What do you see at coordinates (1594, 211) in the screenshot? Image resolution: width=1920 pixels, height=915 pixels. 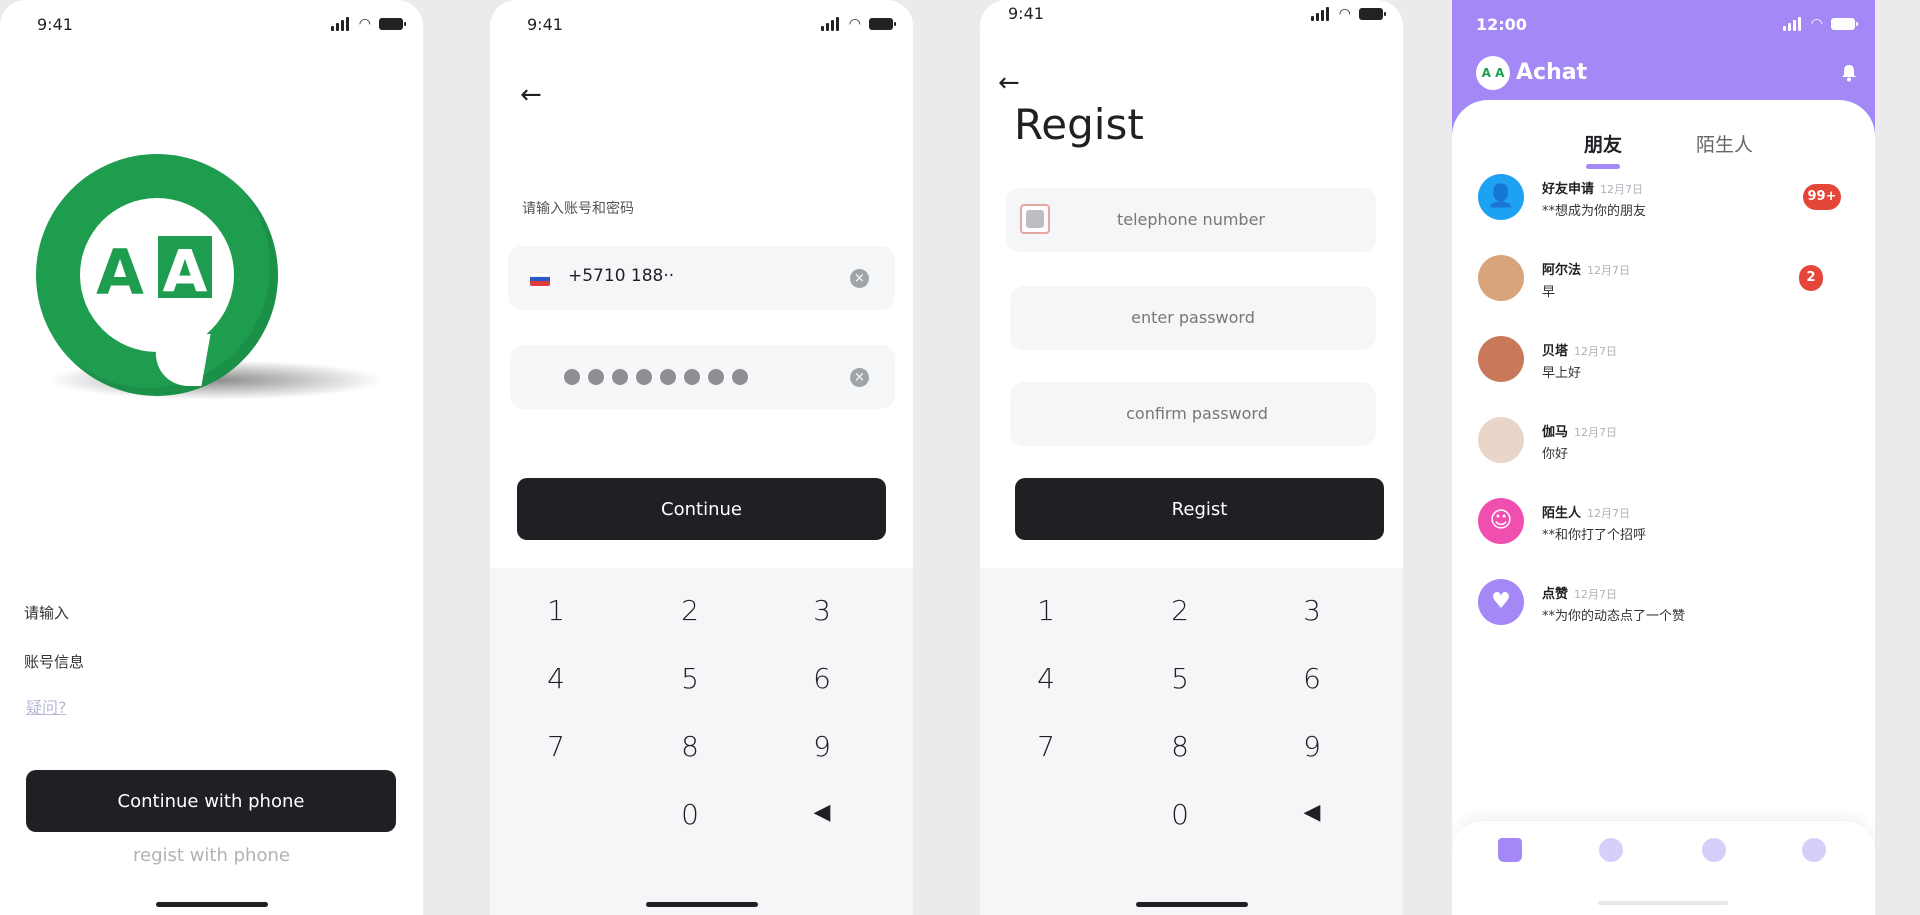 I see `chat-message: **想成为你的朋友` at bounding box center [1594, 211].